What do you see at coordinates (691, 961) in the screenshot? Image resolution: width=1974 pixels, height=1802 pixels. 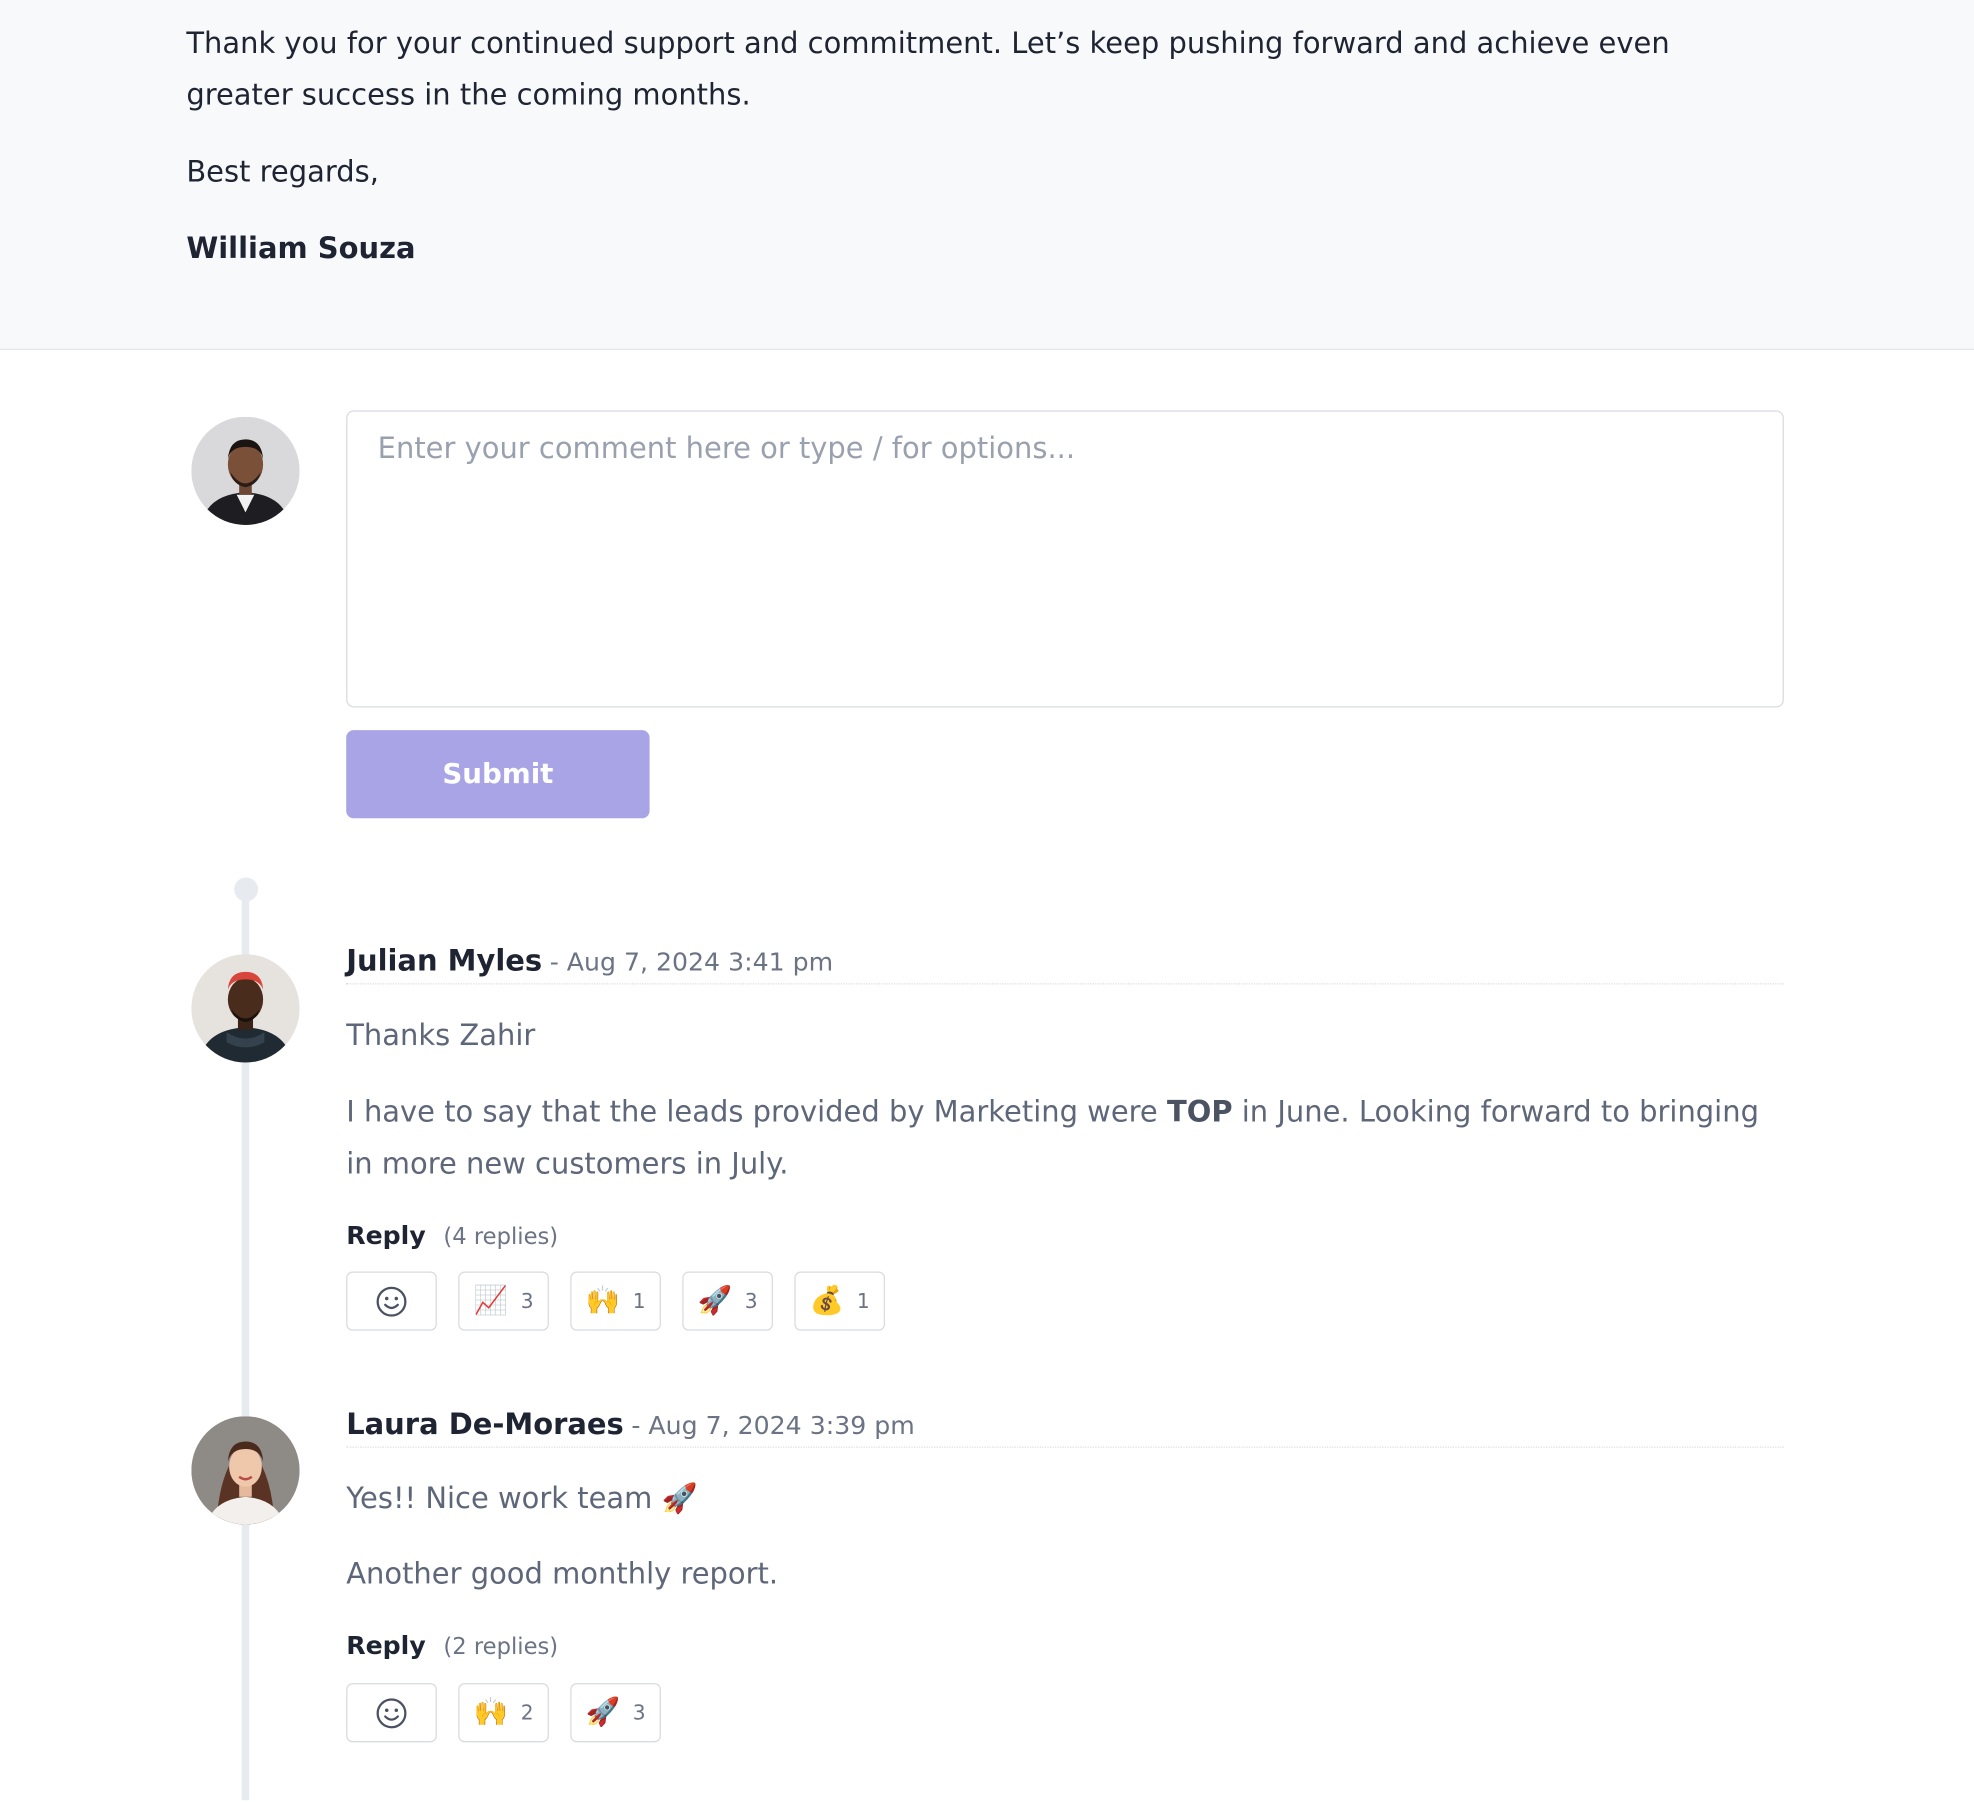 I see `comment-timestamp: - Aug 7, 2024 3:41 pm` at bounding box center [691, 961].